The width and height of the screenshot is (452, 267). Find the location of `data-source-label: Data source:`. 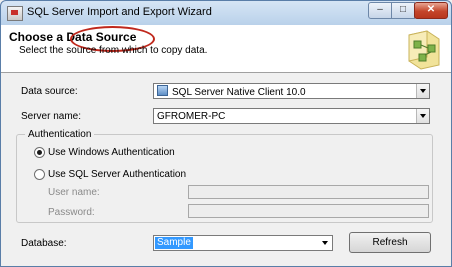

data-source-label: Data source: is located at coordinates (49, 91).